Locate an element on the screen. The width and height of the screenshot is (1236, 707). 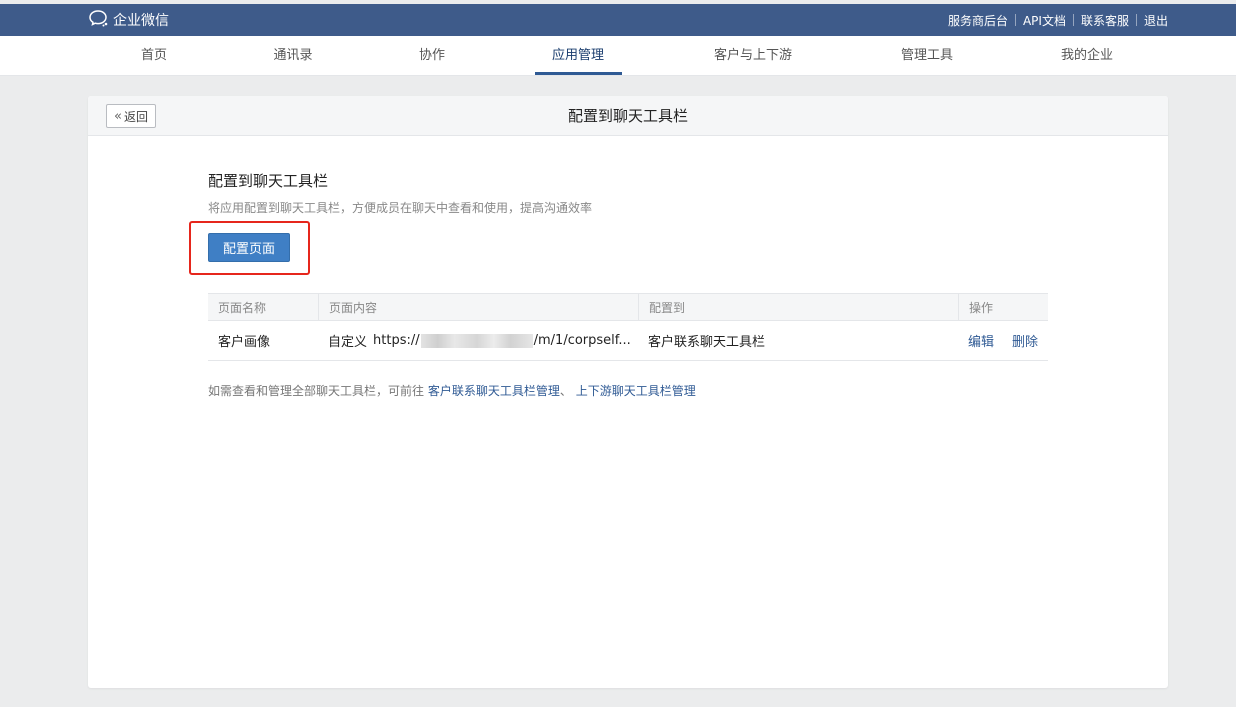
active-tab-indicator is located at coordinates (578, 73).